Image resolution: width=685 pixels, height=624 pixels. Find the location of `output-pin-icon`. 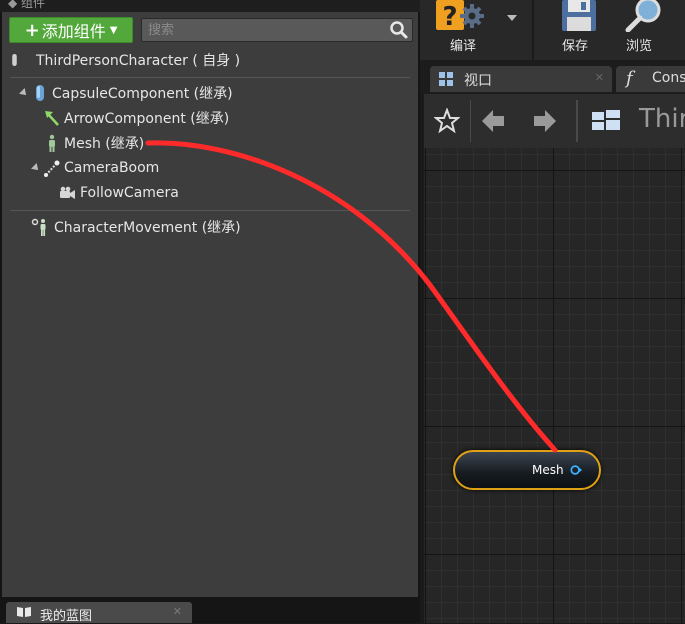

output-pin-icon is located at coordinates (576, 470).